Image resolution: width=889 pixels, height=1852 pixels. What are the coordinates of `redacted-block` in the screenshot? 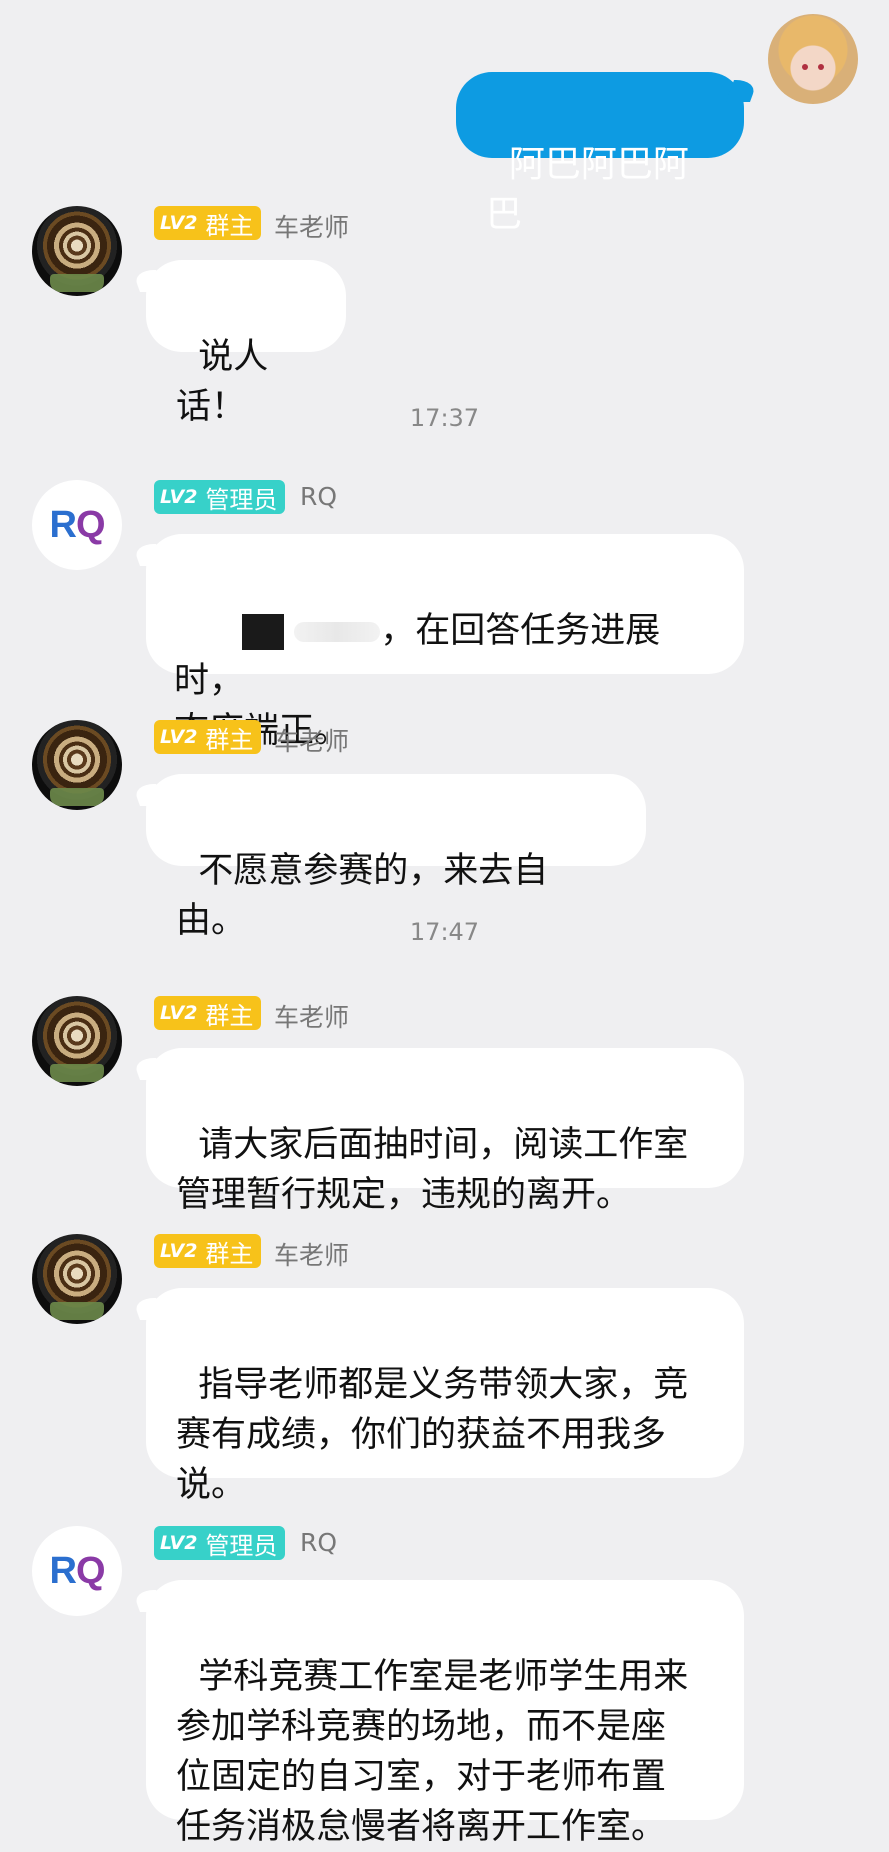 It's located at (263, 632).